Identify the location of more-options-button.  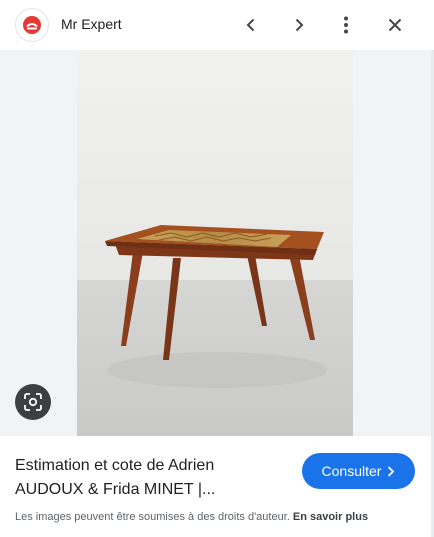
(346, 25).